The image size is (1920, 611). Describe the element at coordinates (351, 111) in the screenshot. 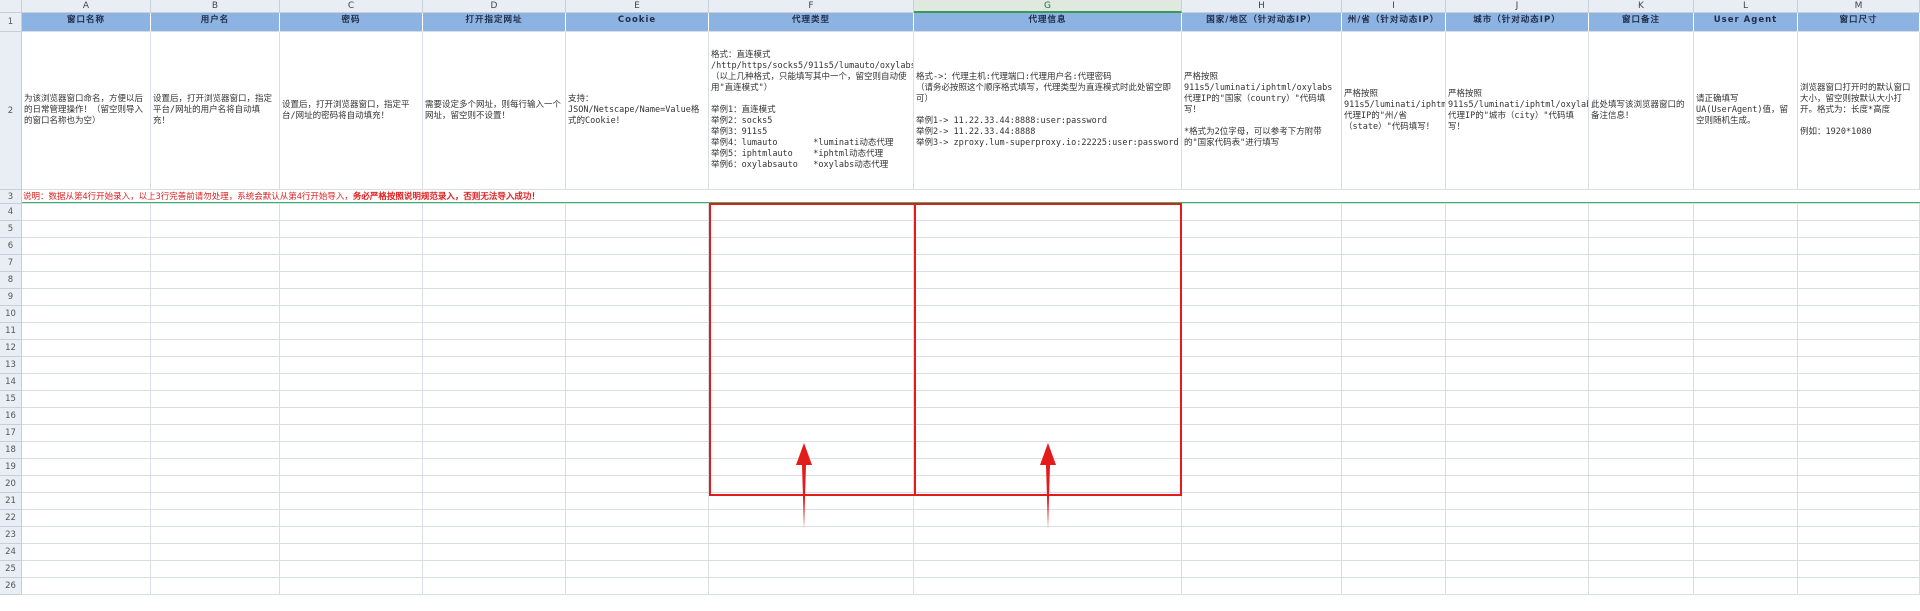

I see `description-cell-c: 设置后，打开浏览器窗口，指定平台/网址的密码将自动填充！` at that location.